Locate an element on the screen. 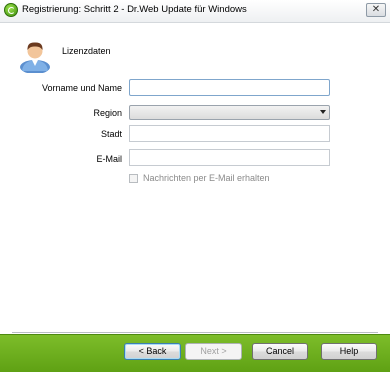  section-title: Lizenzdaten is located at coordinates (86, 51).